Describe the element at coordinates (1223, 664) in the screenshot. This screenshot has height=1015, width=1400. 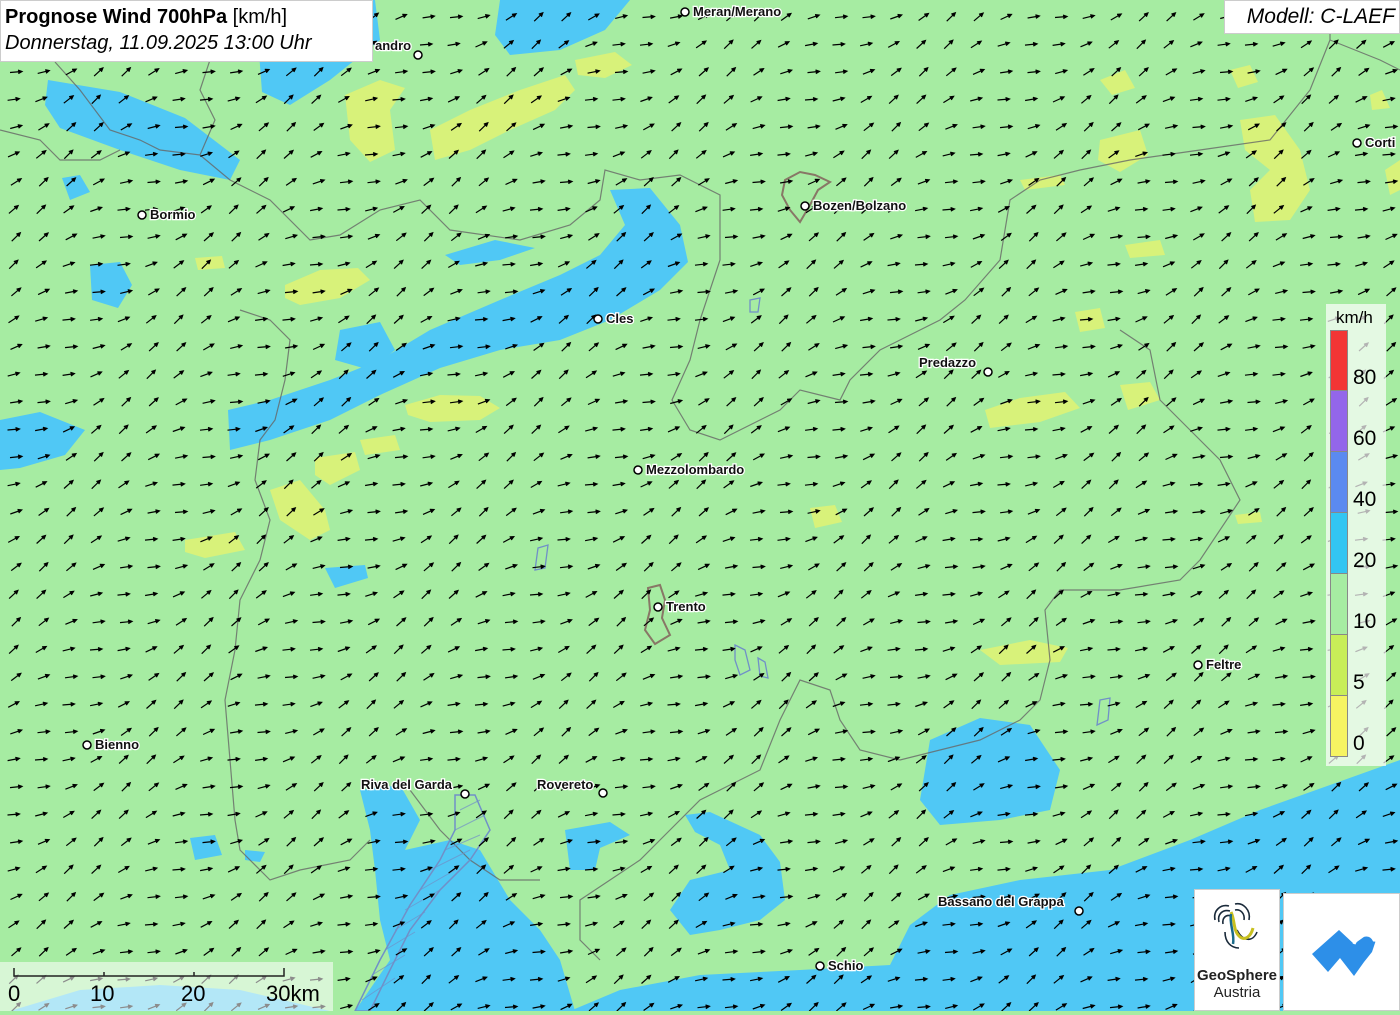
I see `city-label-feltre: Feltre` at that location.